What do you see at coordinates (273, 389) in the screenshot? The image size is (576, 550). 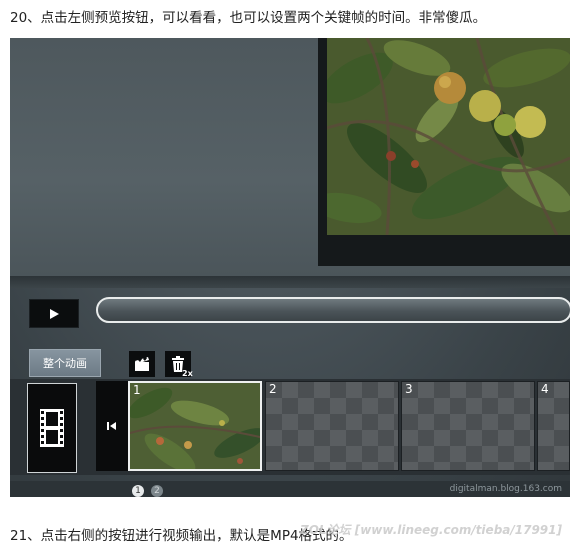 I see `frame-slot-number: 2` at bounding box center [273, 389].